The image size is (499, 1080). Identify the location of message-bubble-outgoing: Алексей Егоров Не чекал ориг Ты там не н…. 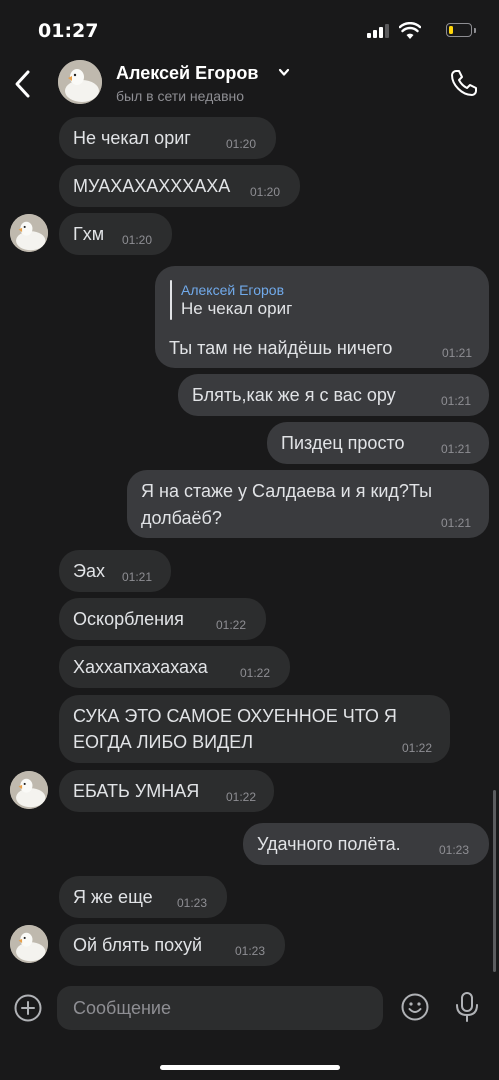
(322, 317).